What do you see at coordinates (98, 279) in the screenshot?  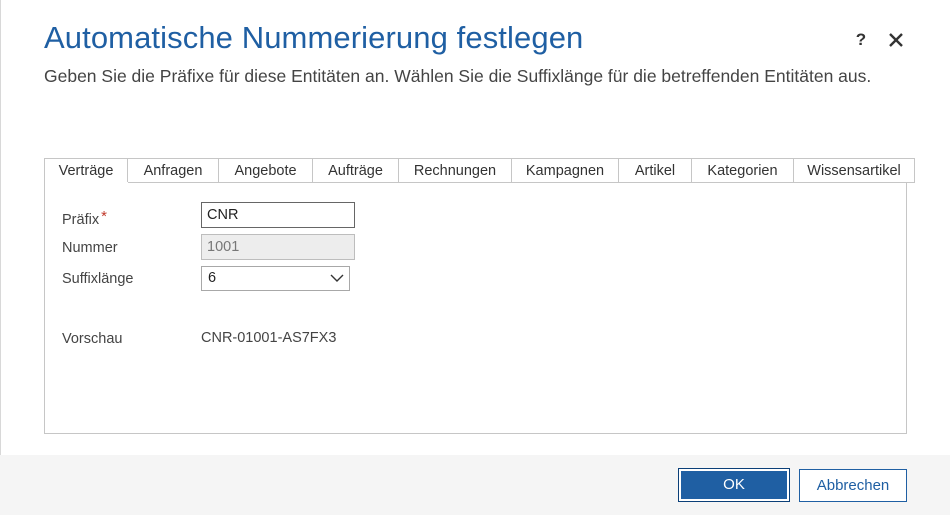 I see `suffix-length-label: Suffixlänge` at bounding box center [98, 279].